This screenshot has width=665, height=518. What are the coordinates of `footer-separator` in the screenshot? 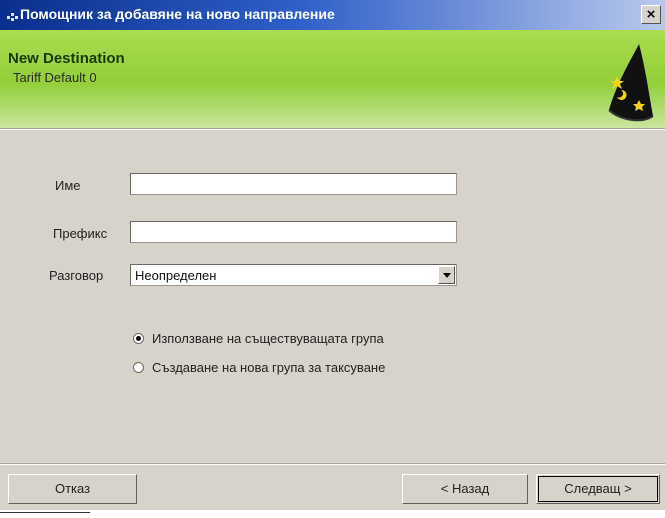 It's located at (332, 464).